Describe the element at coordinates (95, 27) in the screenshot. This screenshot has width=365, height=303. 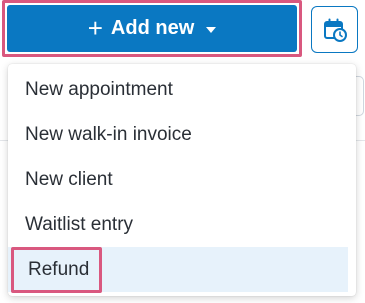
I see `plus-icon: +` at that location.